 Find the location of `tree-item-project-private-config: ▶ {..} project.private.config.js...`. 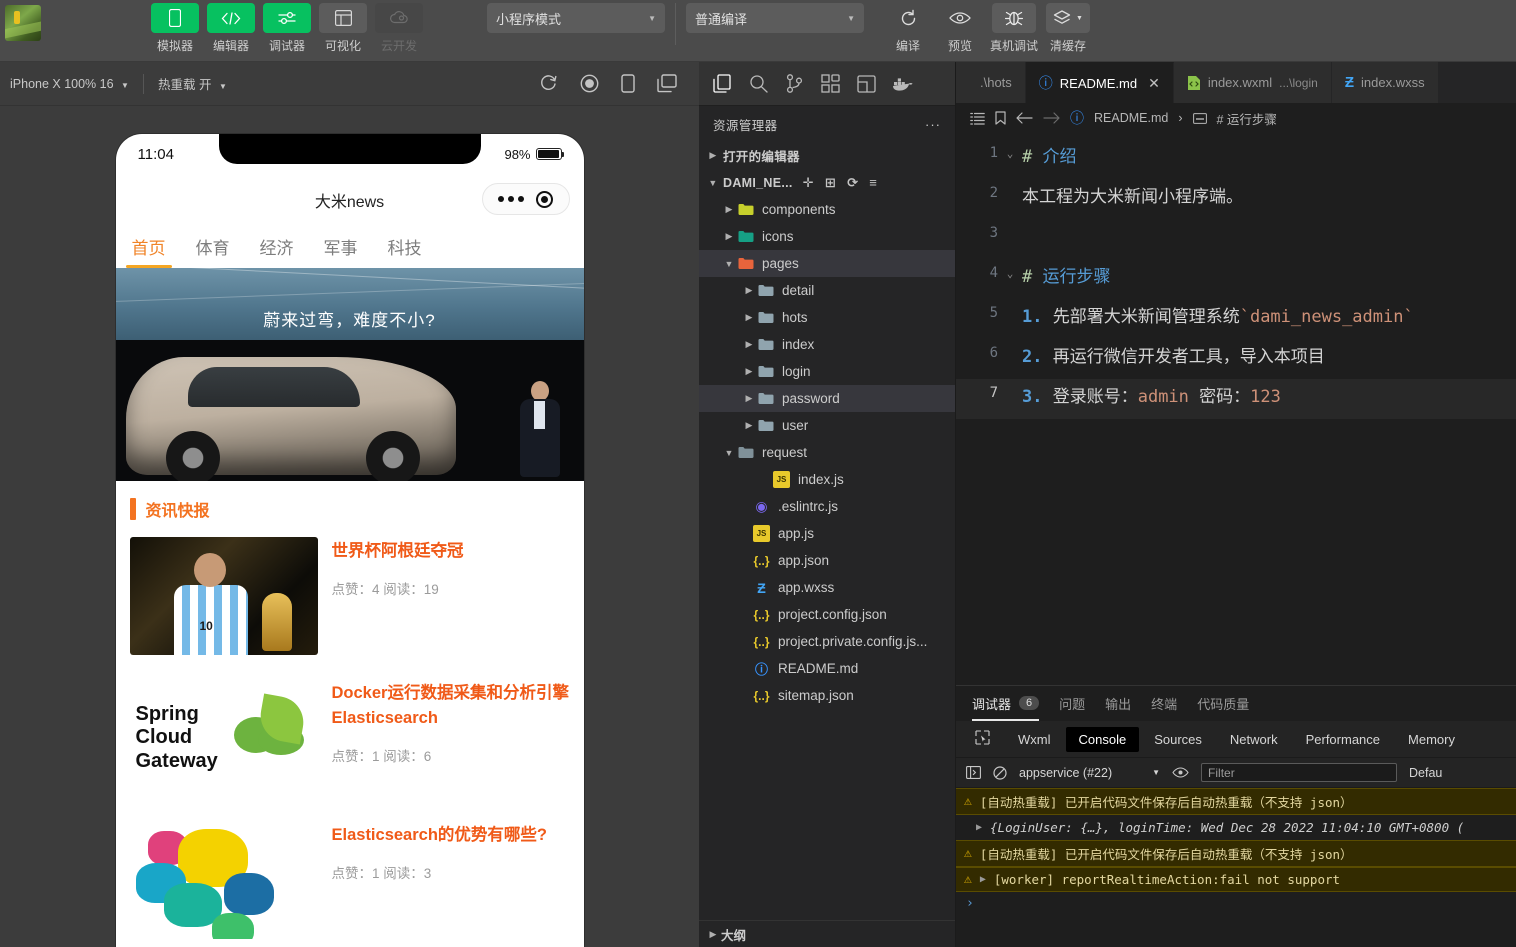

tree-item-project-private-config: ▶ {..} project.private.config.js... is located at coordinates (827, 641).